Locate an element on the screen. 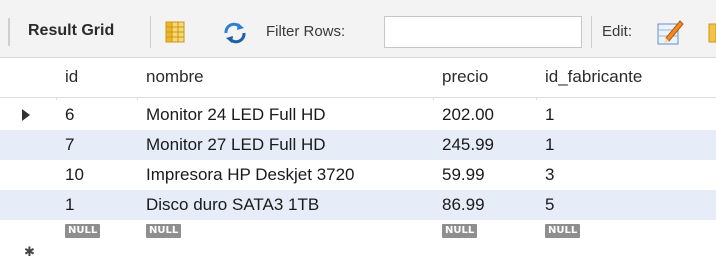  cell-nombre: Impresora HP Deskjet 3720 is located at coordinates (285, 175).